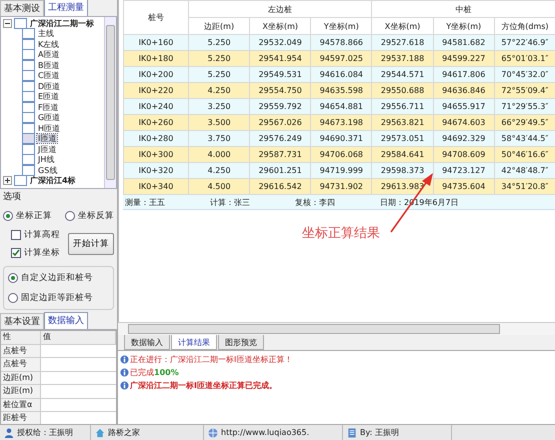  I want to click on start-button: 开始计算, so click(91, 244).